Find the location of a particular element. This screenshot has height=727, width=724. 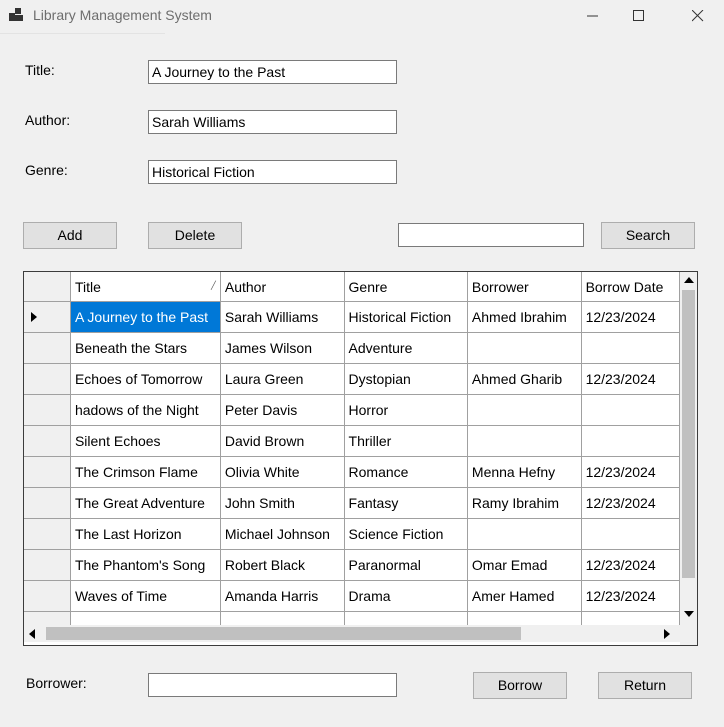

borrower-input is located at coordinates (272, 685).